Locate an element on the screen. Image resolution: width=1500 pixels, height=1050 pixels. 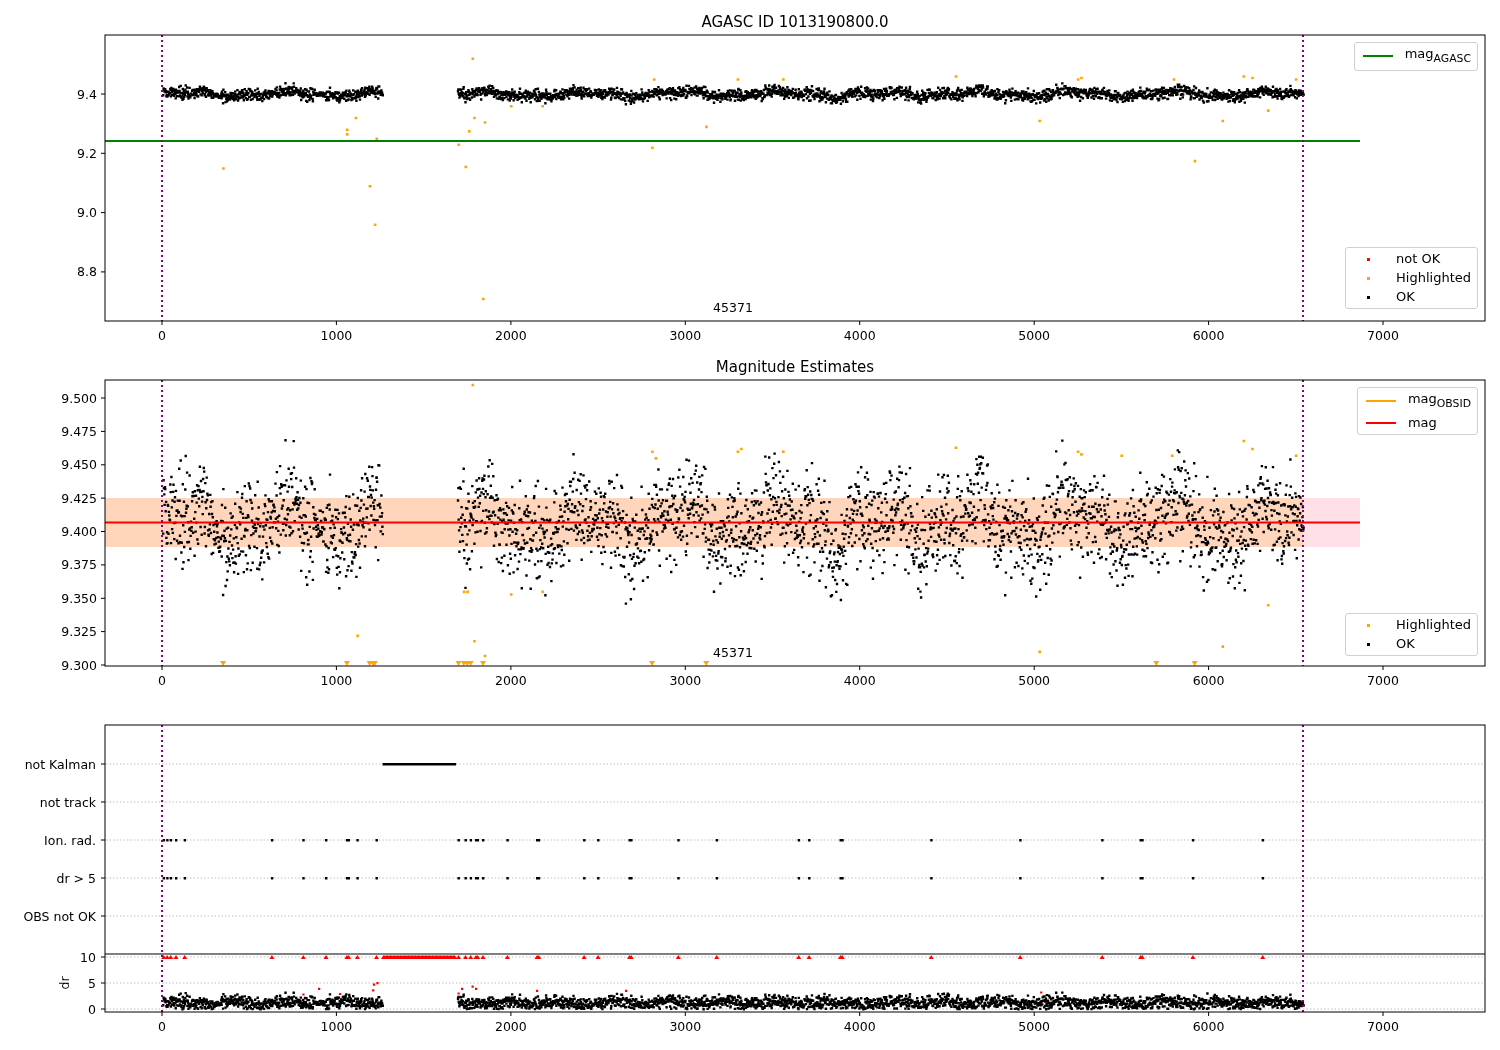
legend-label: mag$_{OBSID}$ is located at coordinates (1439, 401).